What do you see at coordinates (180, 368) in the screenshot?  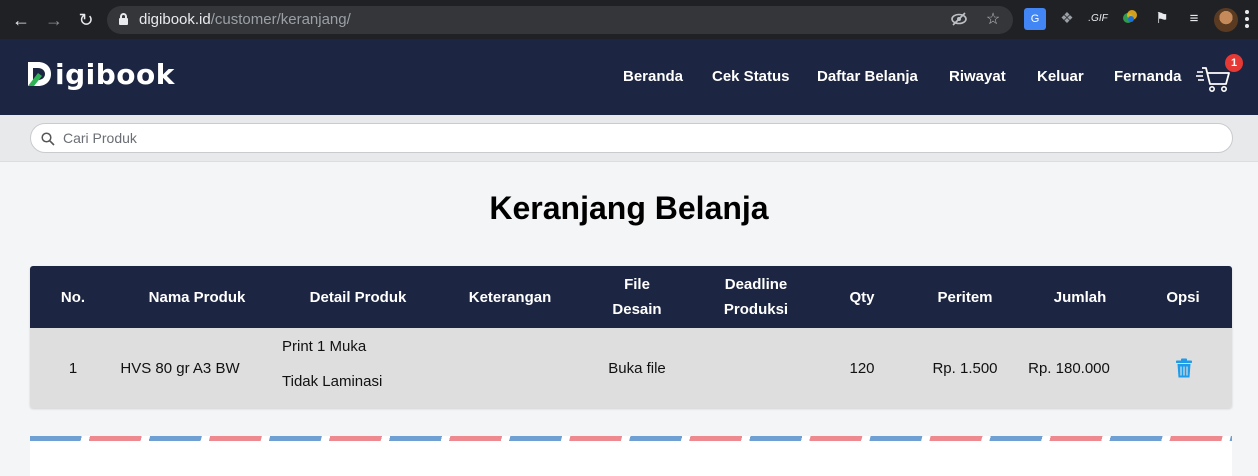 I see `cell-nama-produk: HVS 80 gr A3 BW` at bounding box center [180, 368].